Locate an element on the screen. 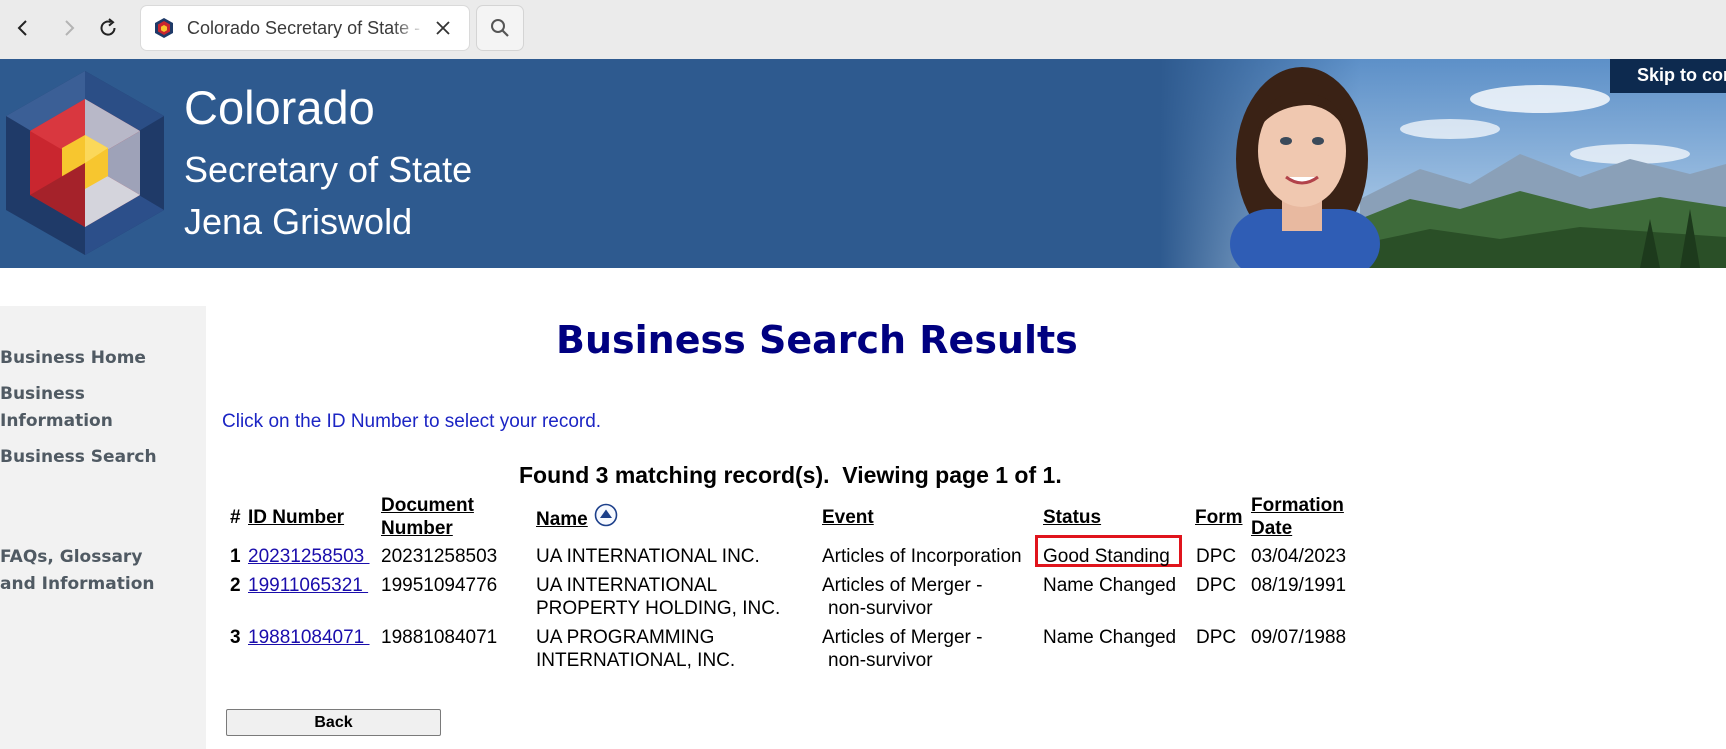 The height and width of the screenshot is (749, 1726). entity-name-line2: INTERNATIONAL, INC. is located at coordinates (636, 660).